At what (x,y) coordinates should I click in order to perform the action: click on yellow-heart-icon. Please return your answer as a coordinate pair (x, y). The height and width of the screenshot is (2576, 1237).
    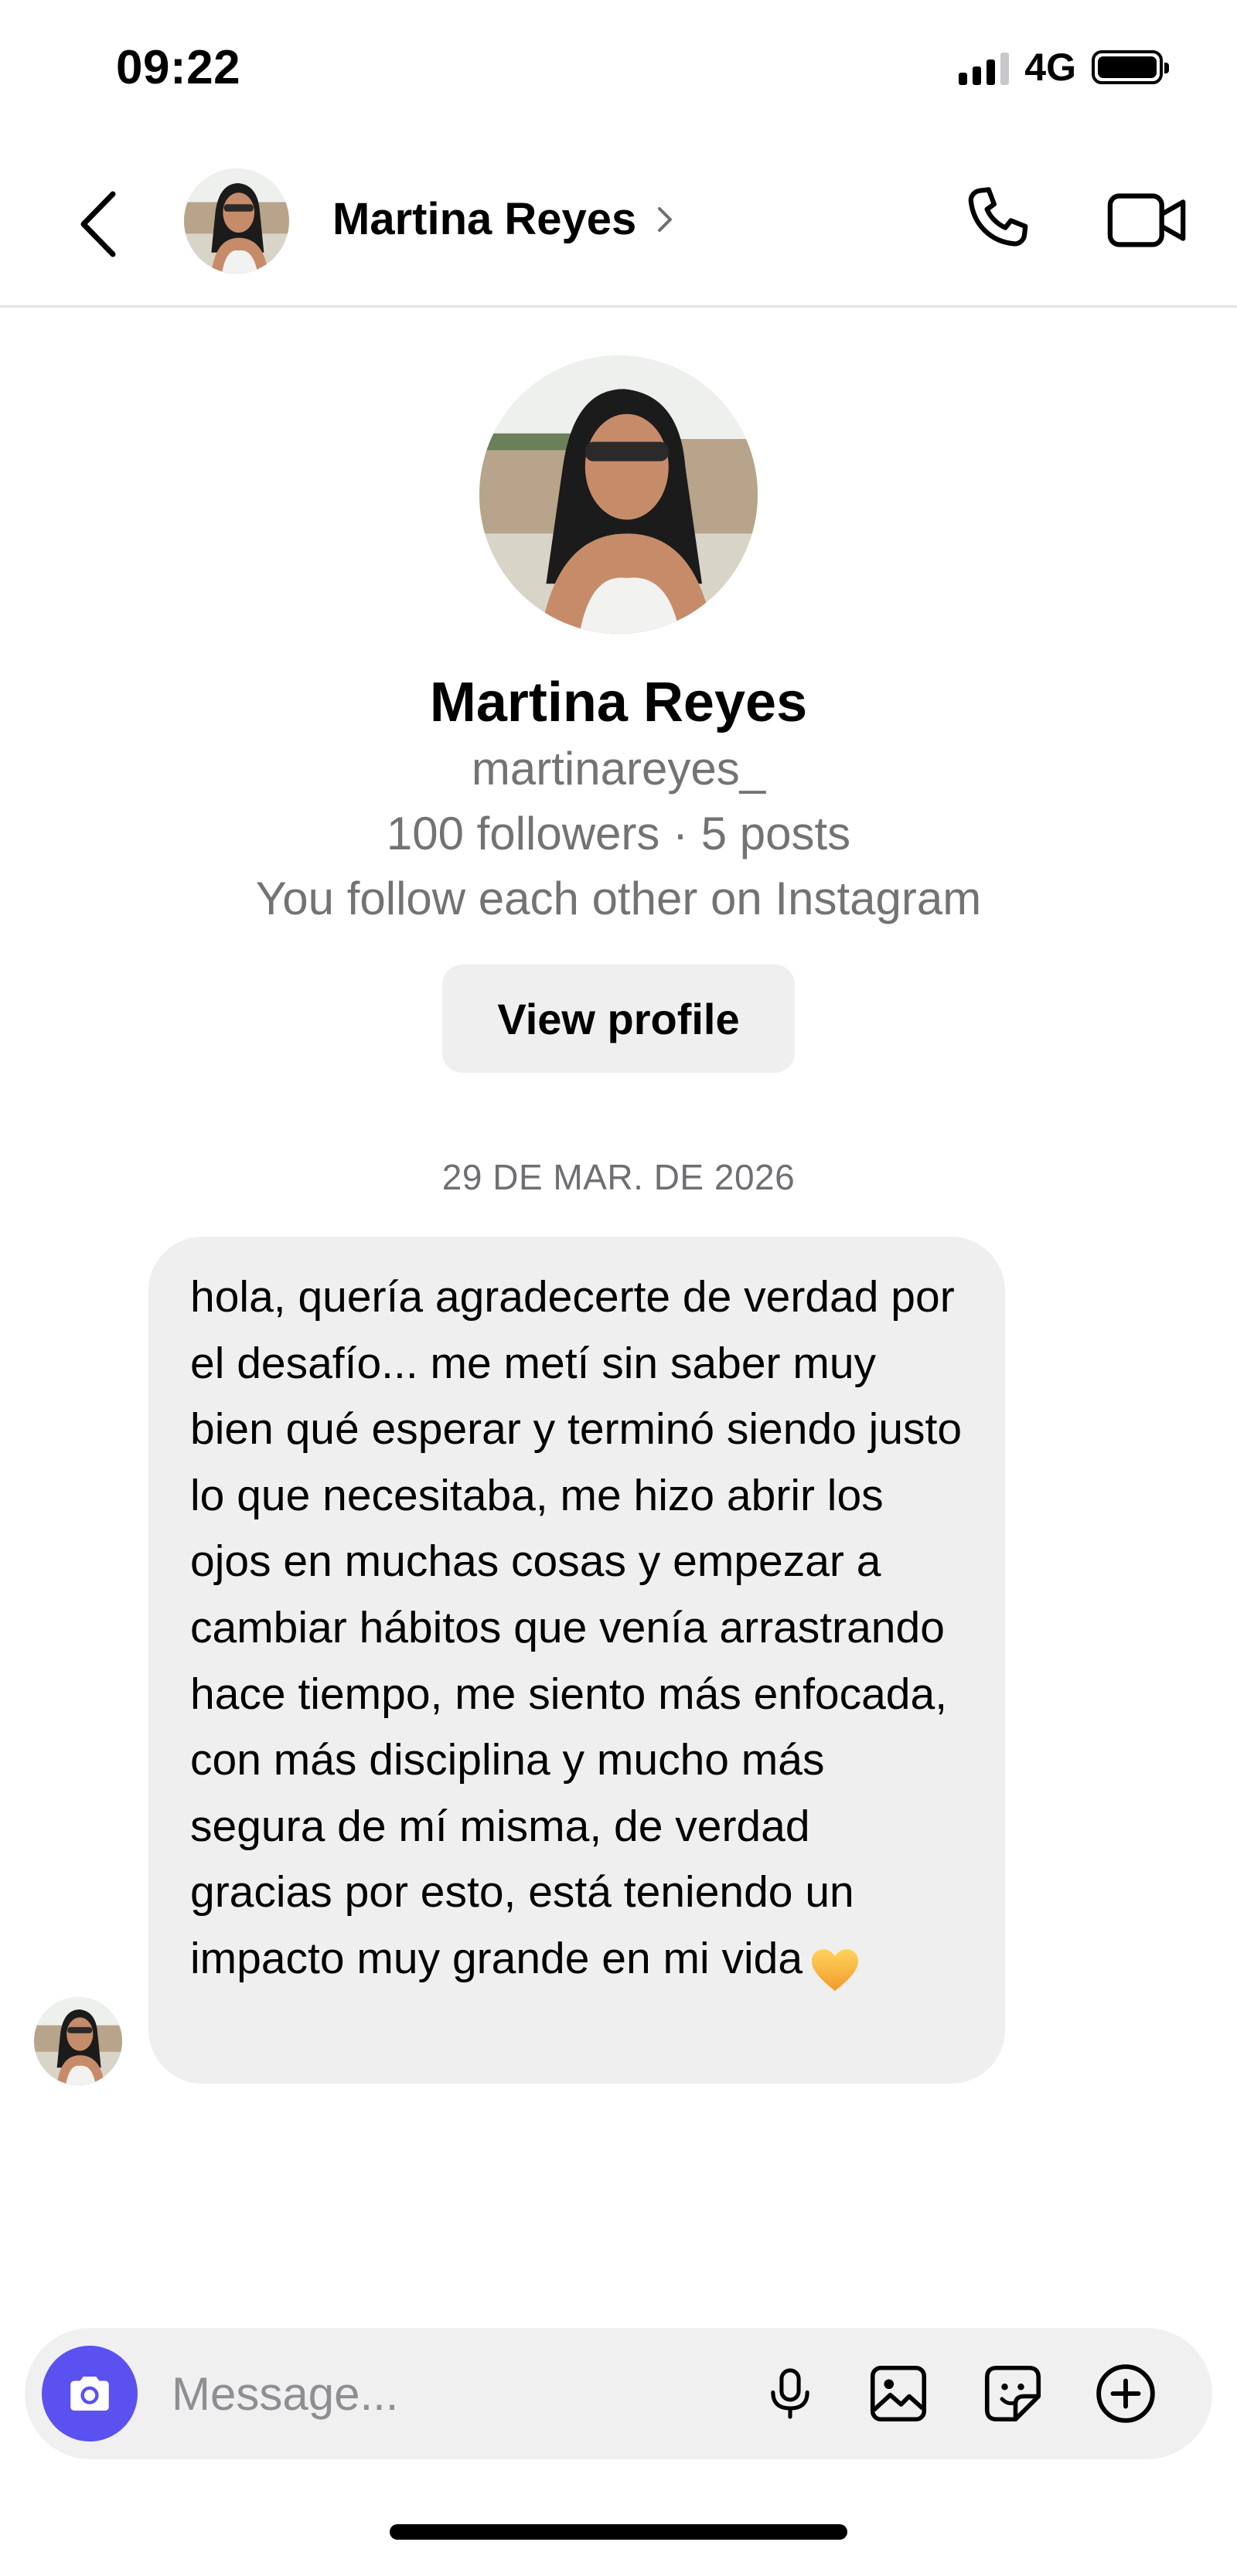
    Looking at the image, I should click on (835, 1970).